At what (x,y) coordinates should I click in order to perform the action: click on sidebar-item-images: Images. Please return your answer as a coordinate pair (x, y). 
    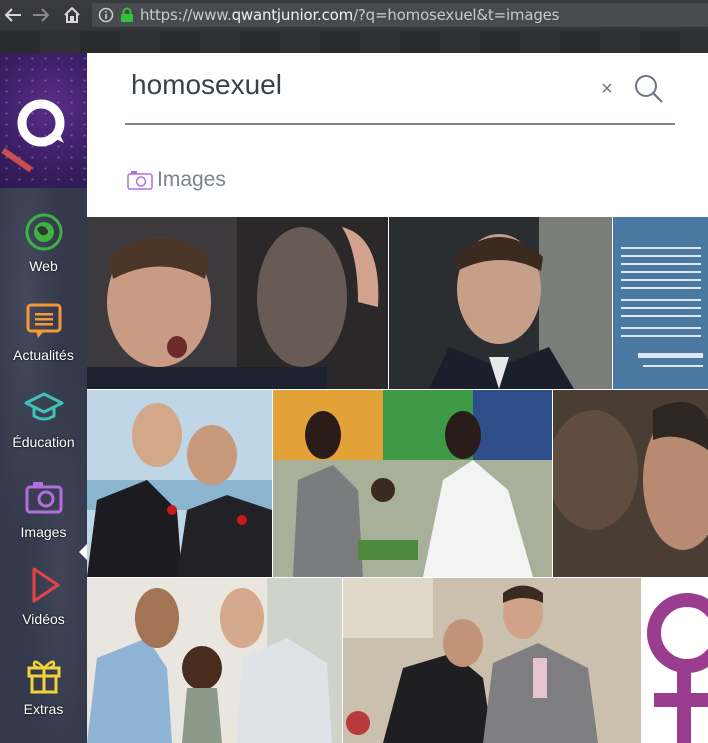
    Looking at the image, I should click on (43, 521).